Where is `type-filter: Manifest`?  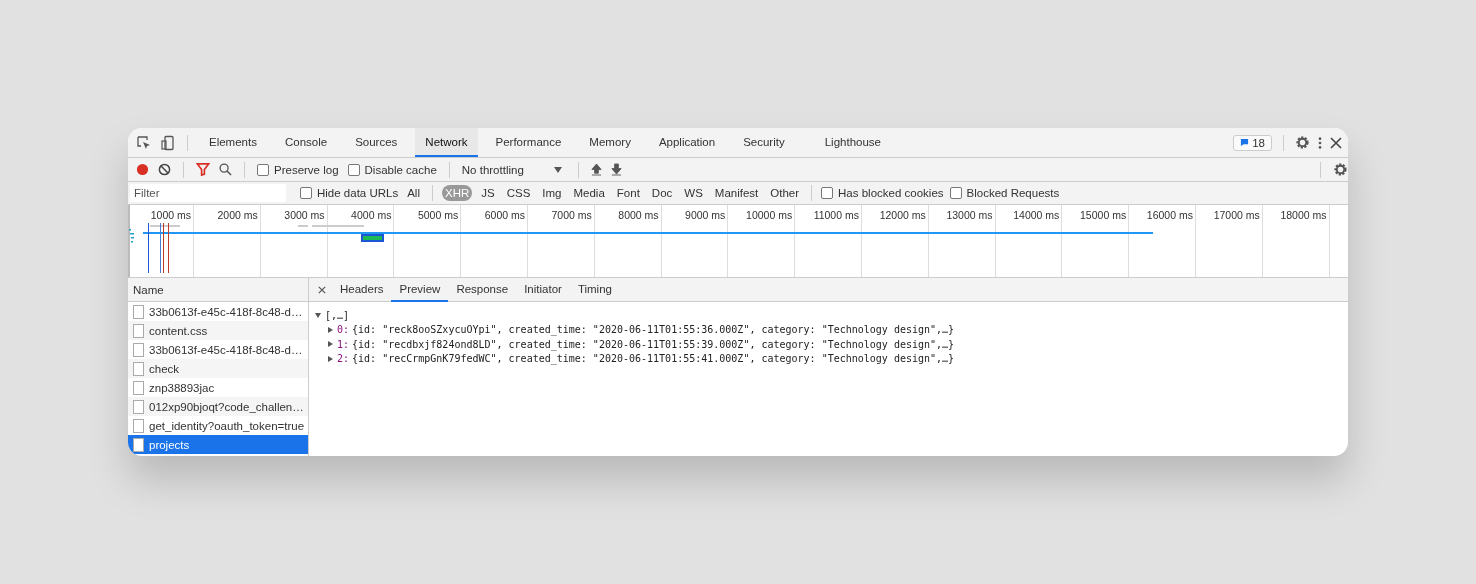 type-filter: Manifest is located at coordinates (736, 193).